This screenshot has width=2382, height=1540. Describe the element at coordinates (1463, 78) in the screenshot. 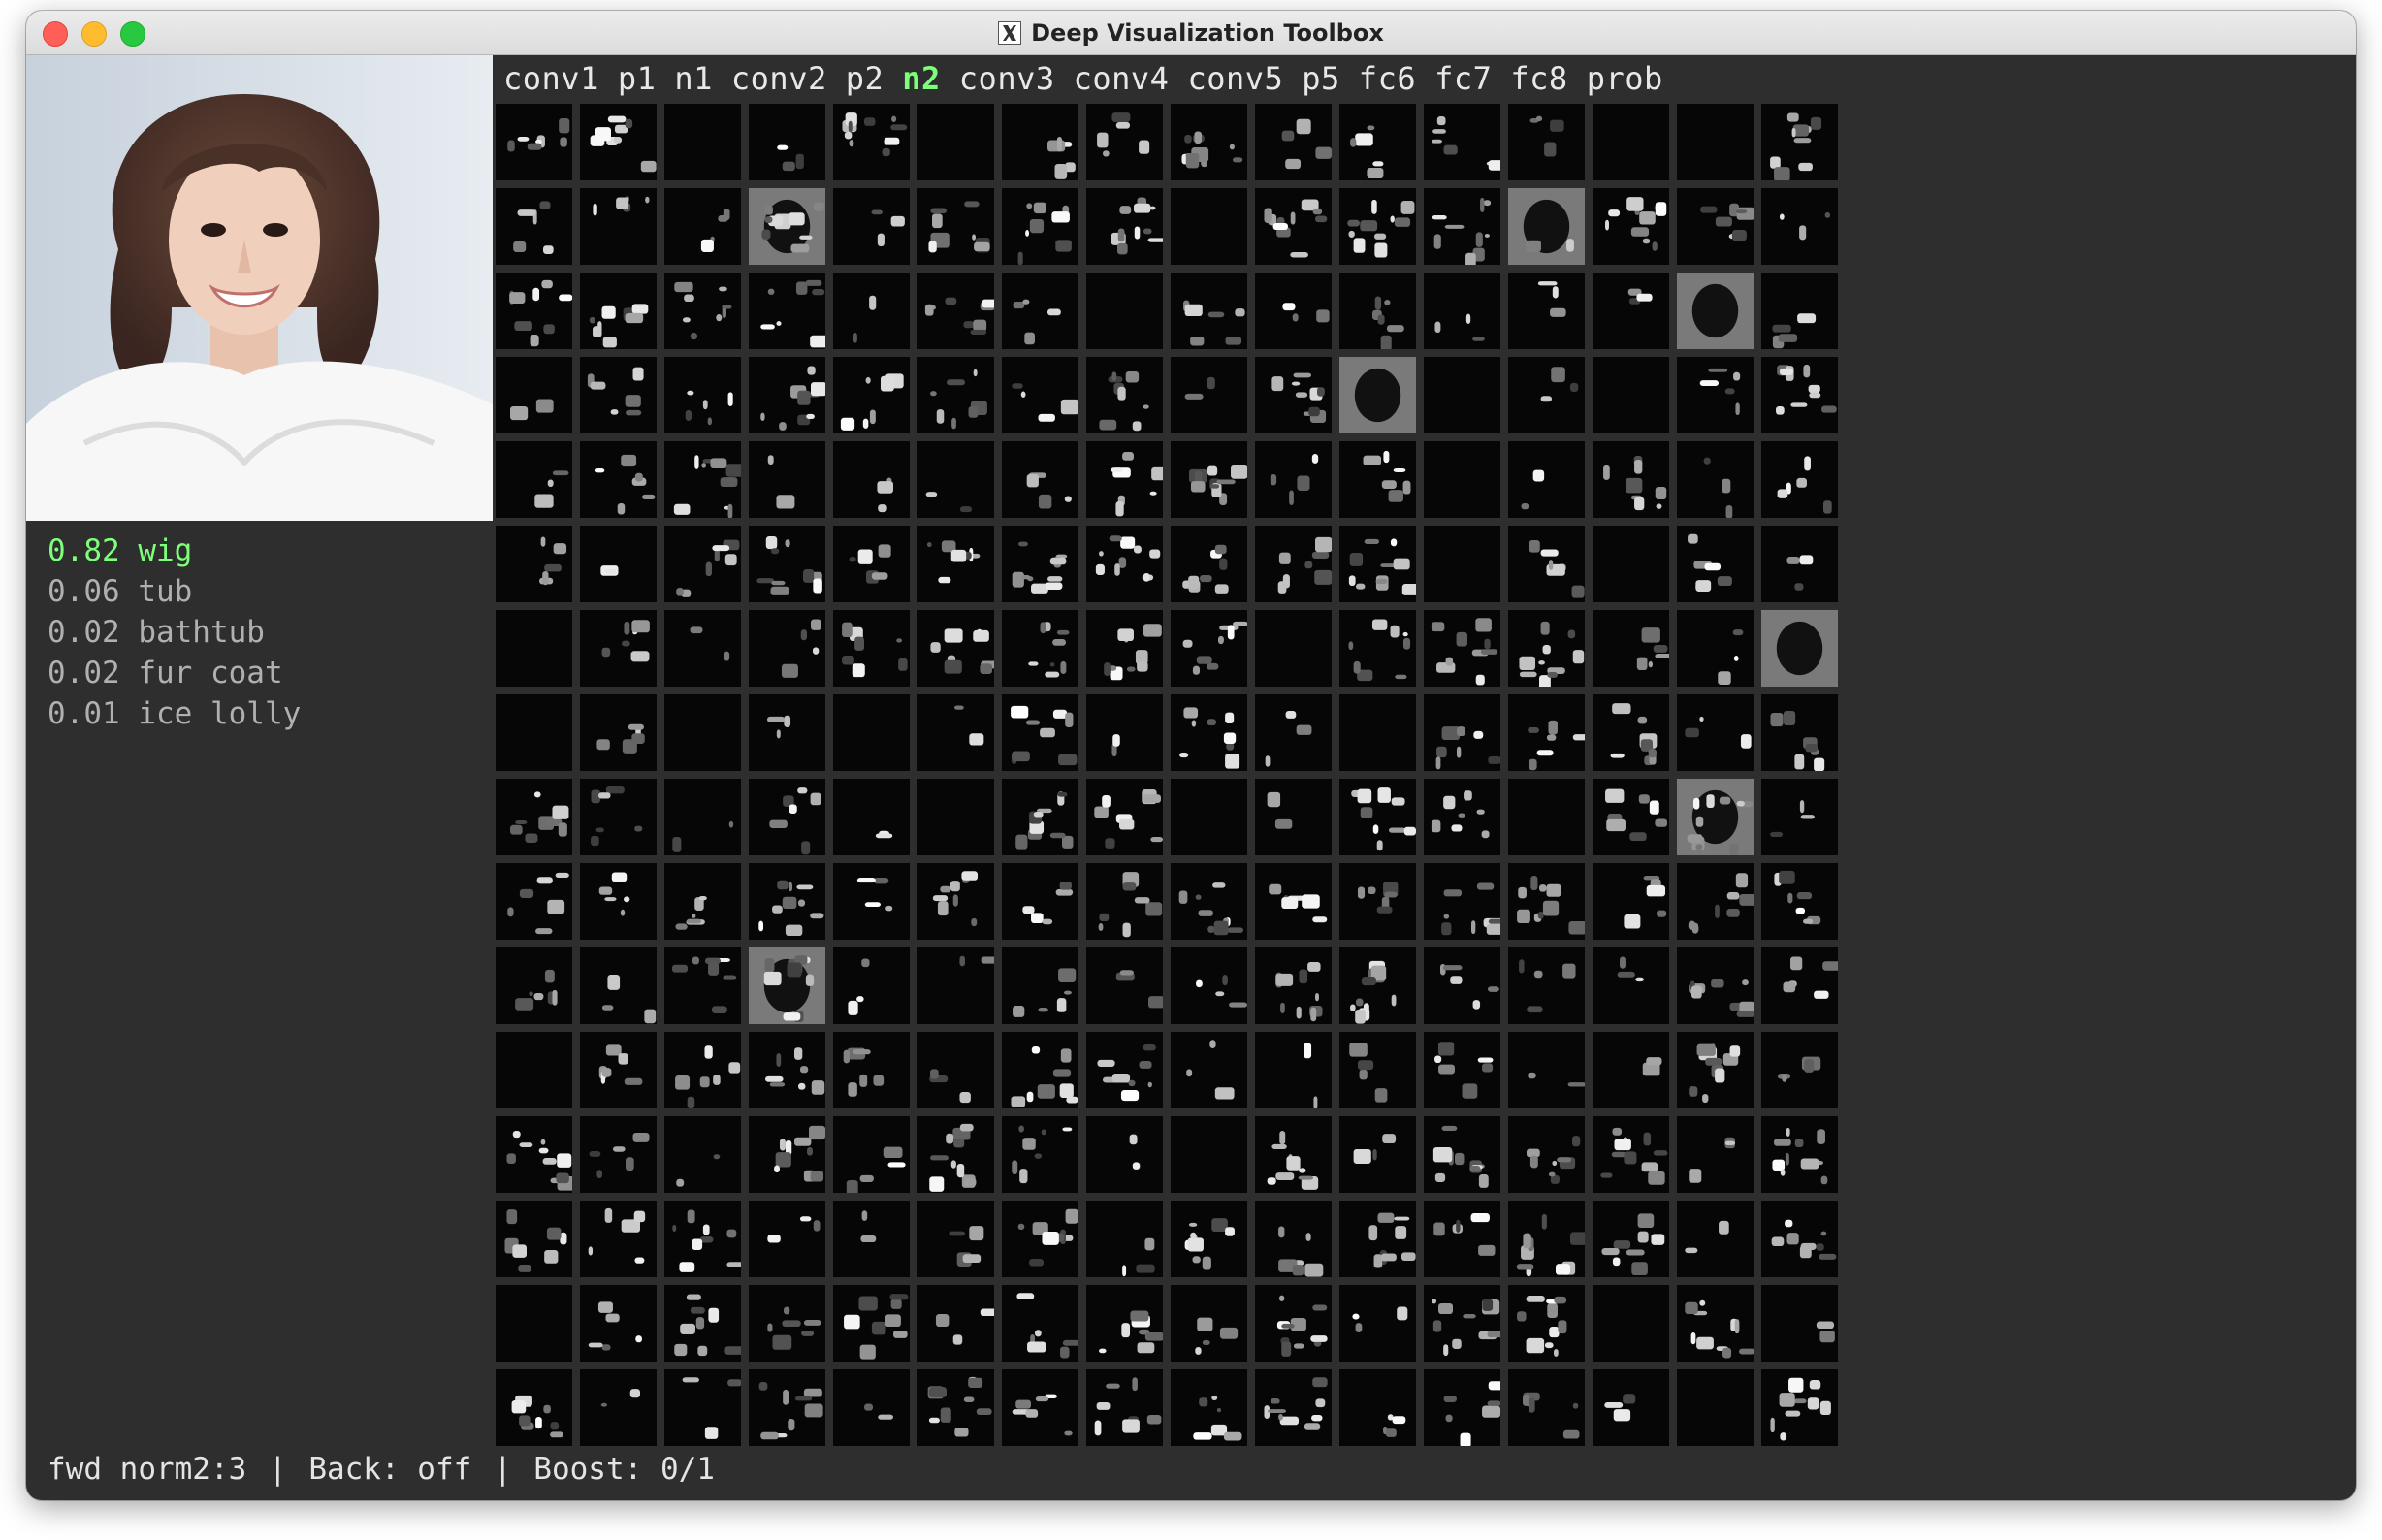

I see `layer-tab-fc7: fc7` at that location.